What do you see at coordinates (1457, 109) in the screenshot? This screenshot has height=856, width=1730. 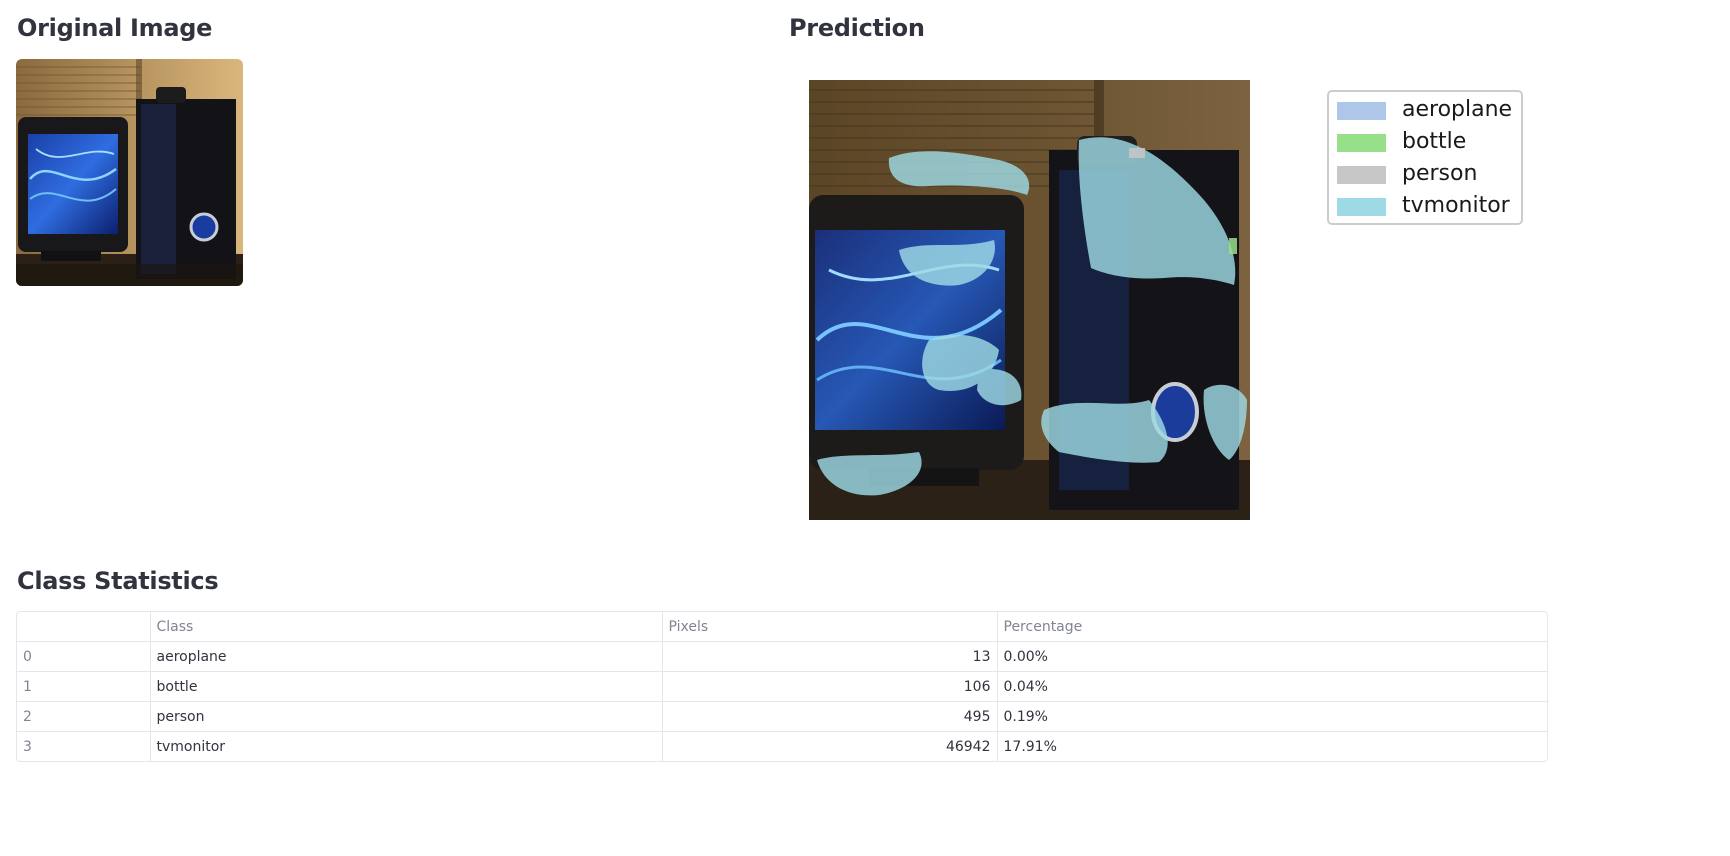 I see `legend-label: aeroplane` at bounding box center [1457, 109].